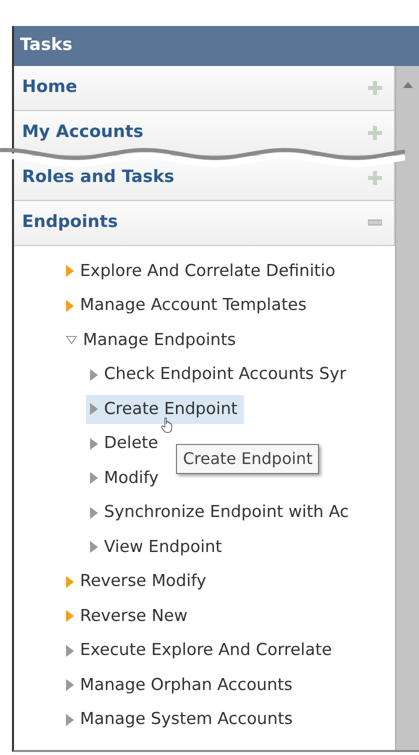 The width and height of the screenshot is (419, 755). I want to click on tooltip: Create Endpoint, so click(248, 459).